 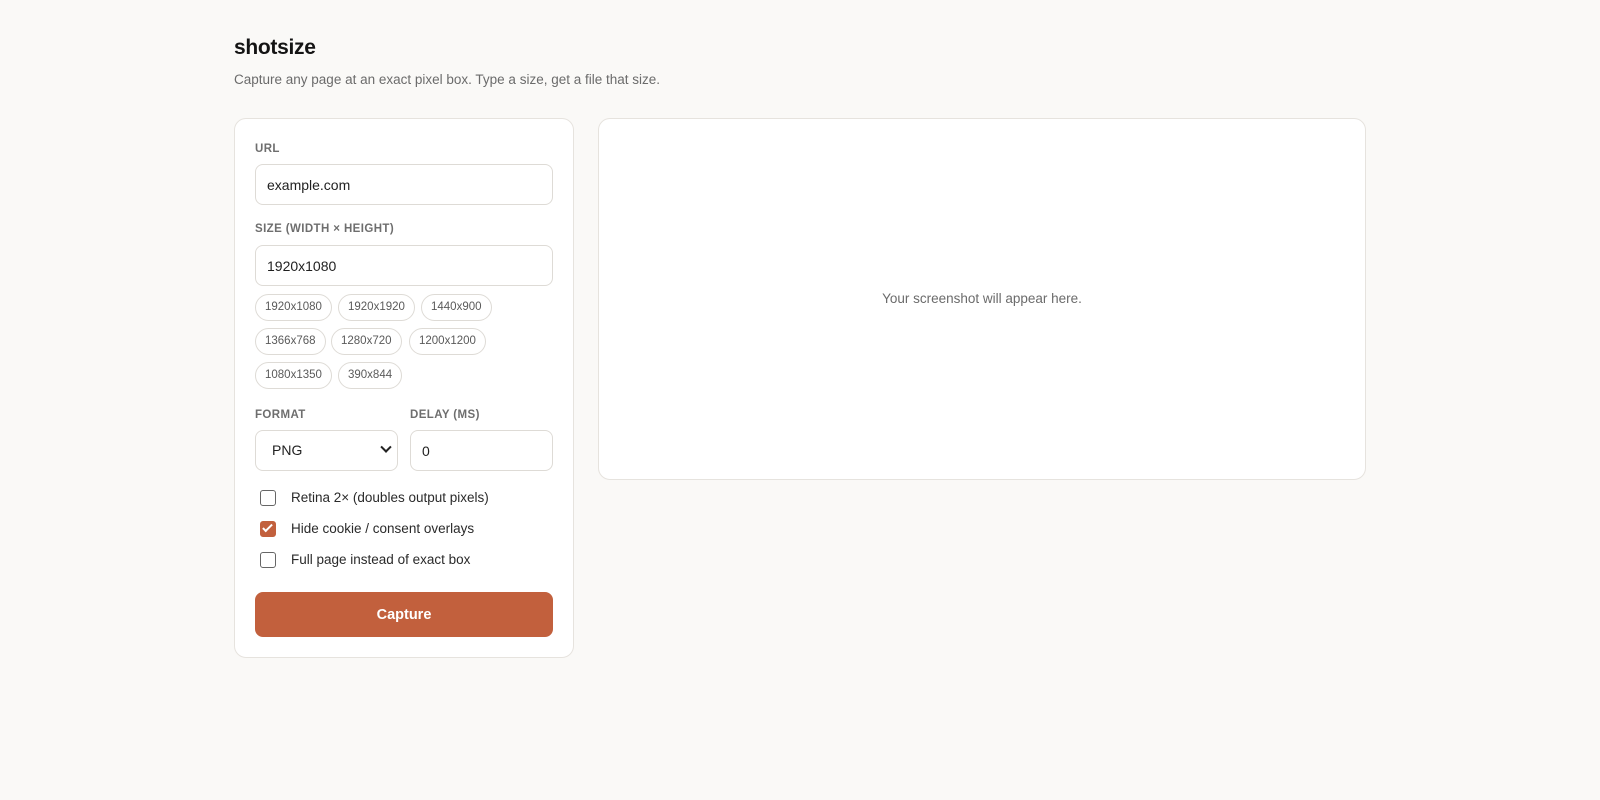 I want to click on option-label: Full page instead of exact box, so click(x=381, y=559).